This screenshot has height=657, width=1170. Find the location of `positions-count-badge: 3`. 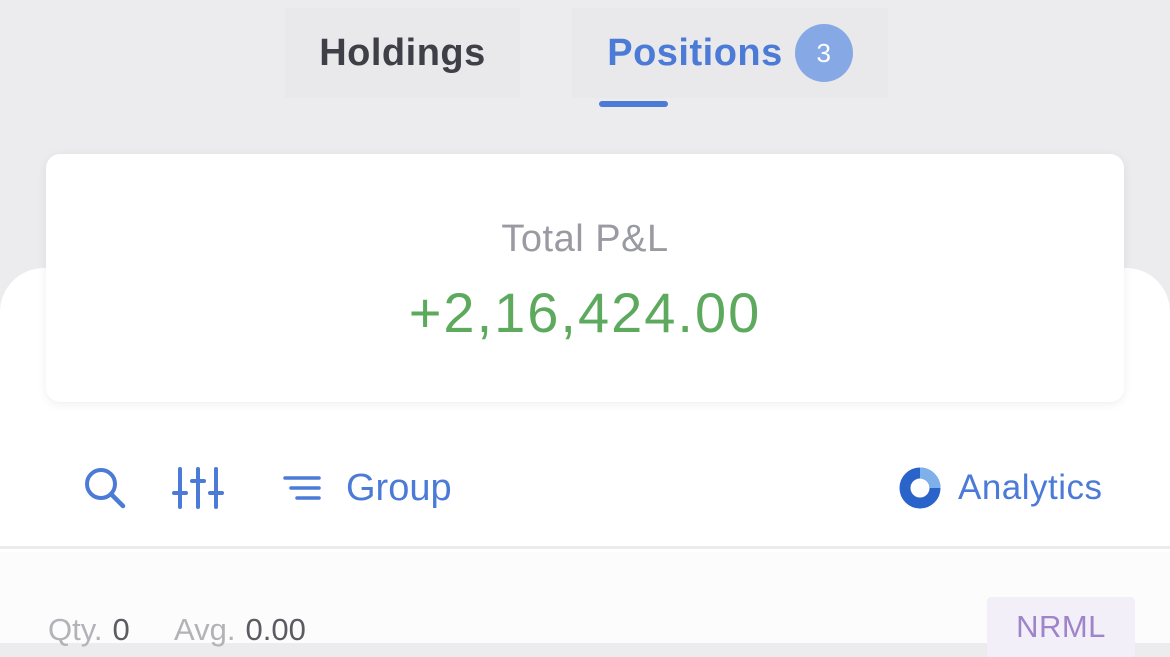

positions-count-badge: 3 is located at coordinates (823, 53).